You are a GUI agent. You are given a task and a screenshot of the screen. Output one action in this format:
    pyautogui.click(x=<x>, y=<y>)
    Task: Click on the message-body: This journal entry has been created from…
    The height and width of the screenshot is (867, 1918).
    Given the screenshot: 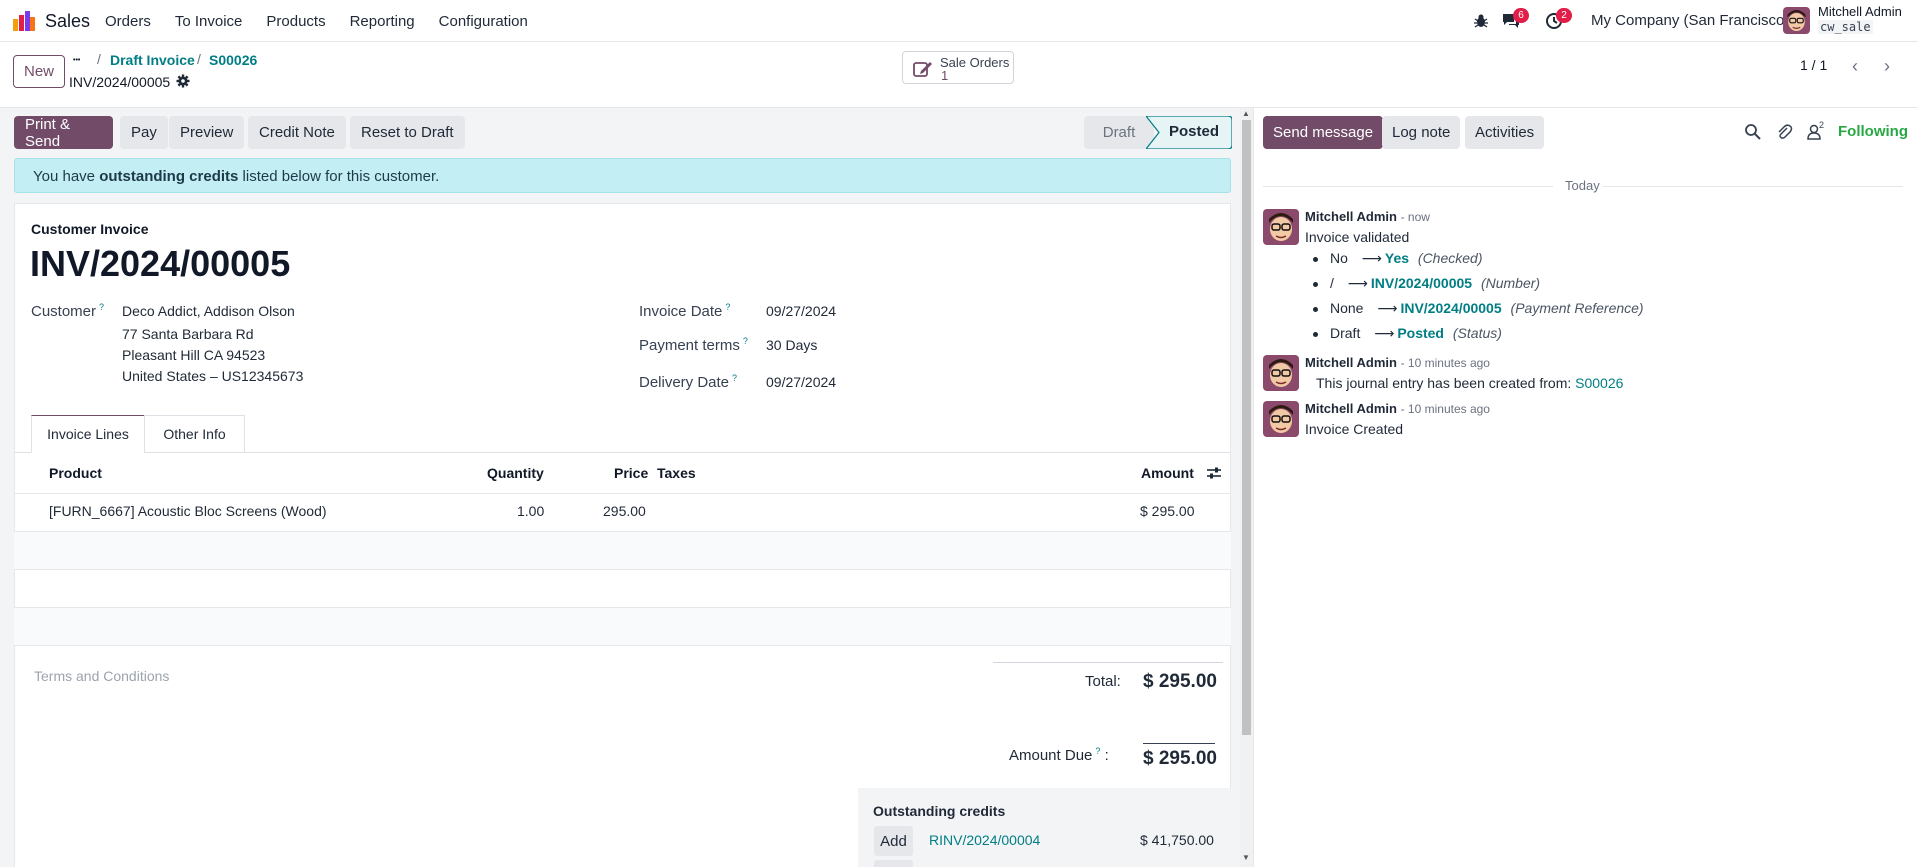 What is the action you would take?
    pyautogui.click(x=1470, y=383)
    